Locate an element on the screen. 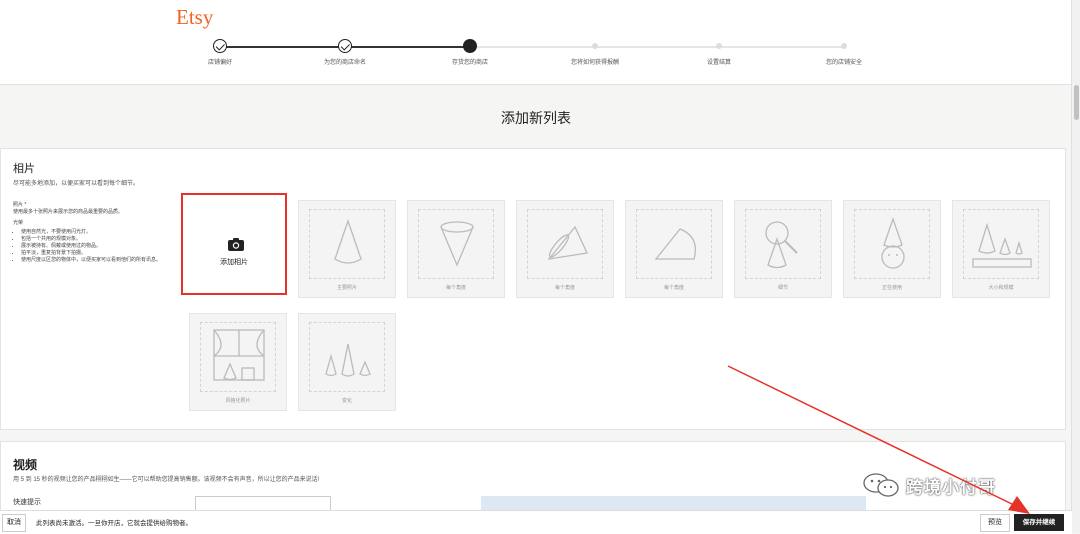  tip-item: 包括一个共用的规模对象。 is located at coordinates (97, 239).